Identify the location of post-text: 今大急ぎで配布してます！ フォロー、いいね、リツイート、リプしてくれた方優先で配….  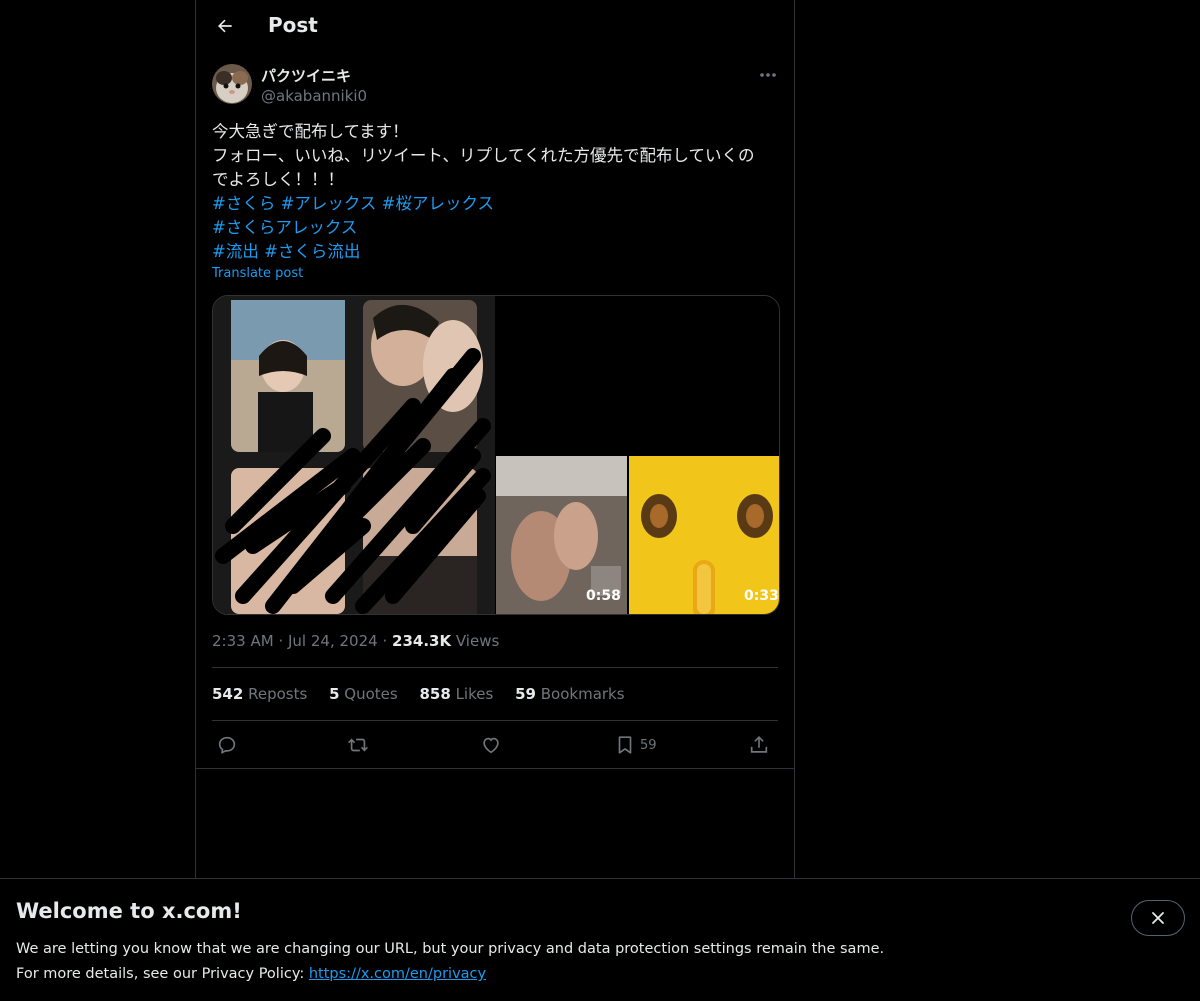
(495, 192).